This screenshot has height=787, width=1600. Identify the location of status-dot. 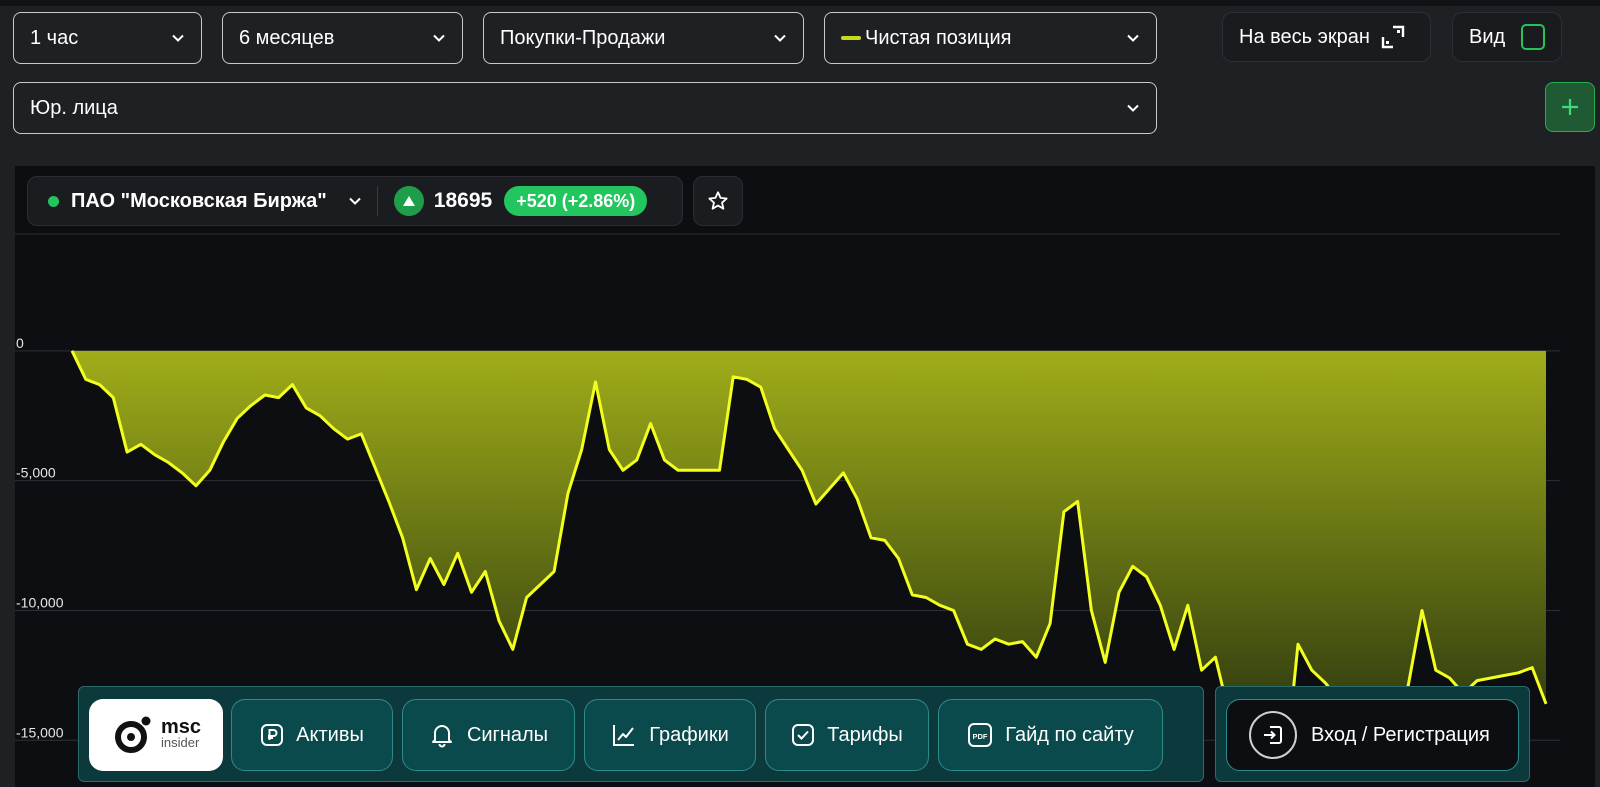
(53, 201).